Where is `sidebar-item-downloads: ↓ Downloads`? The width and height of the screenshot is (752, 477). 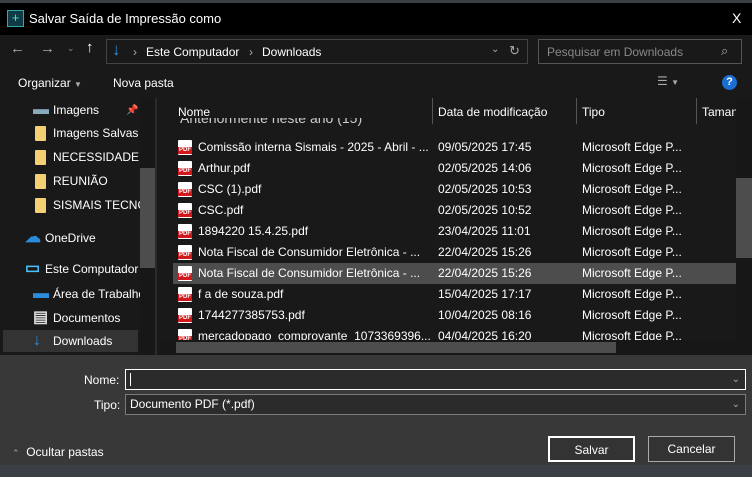 sidebar-item-downloads: ↓ Downloads is located at coordinates (70, 341).